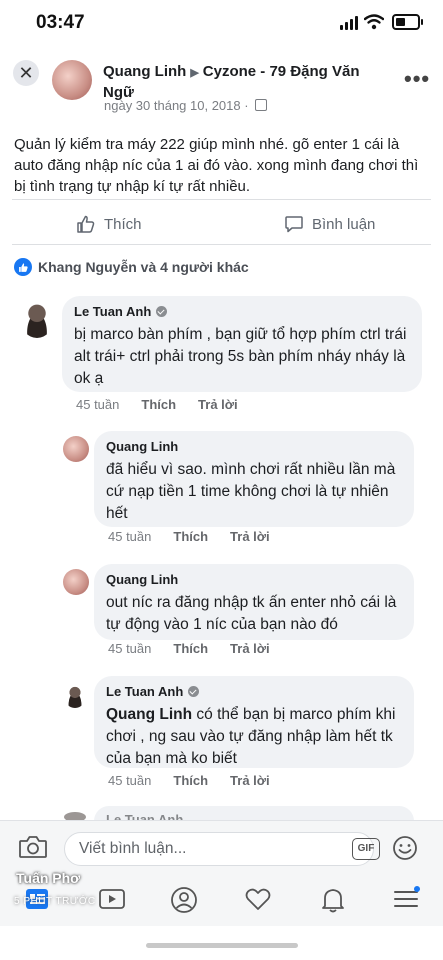 This screenshot has width=443, height=960. What do you see at coordinates (333, 900) in the screenshot?
I see `bell-icon` at bounding box center [333, 900].